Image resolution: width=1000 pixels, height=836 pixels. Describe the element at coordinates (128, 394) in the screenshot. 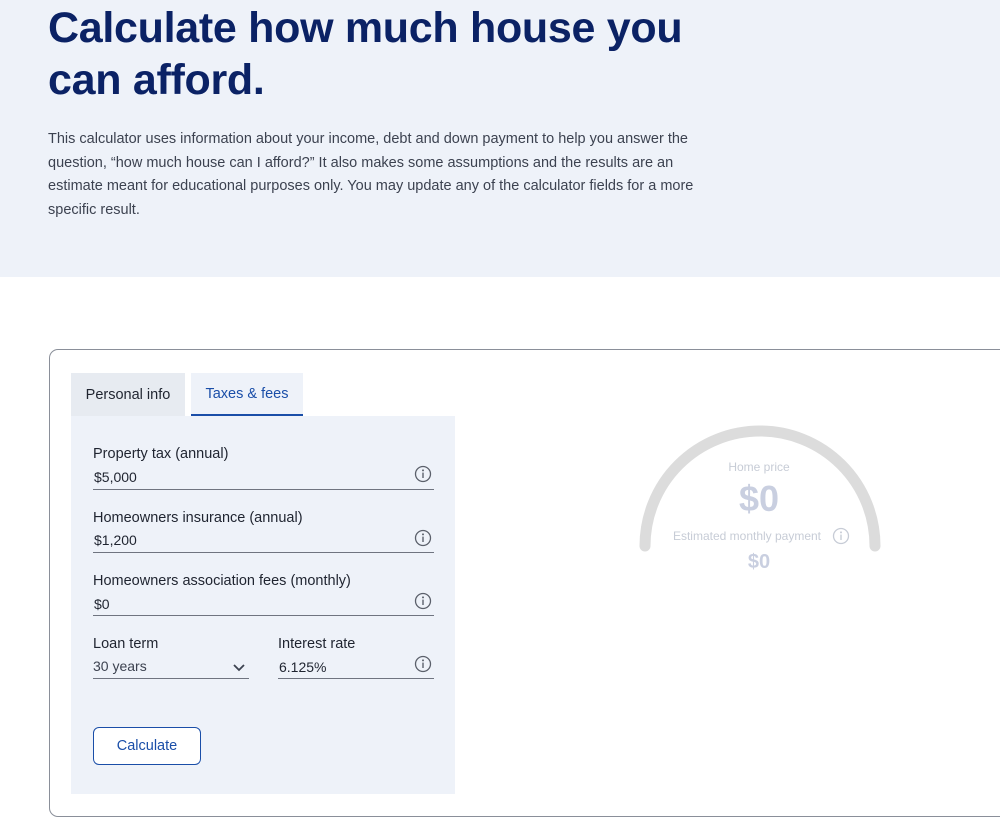

I see `tab-personal-info: Personal info` at that location.